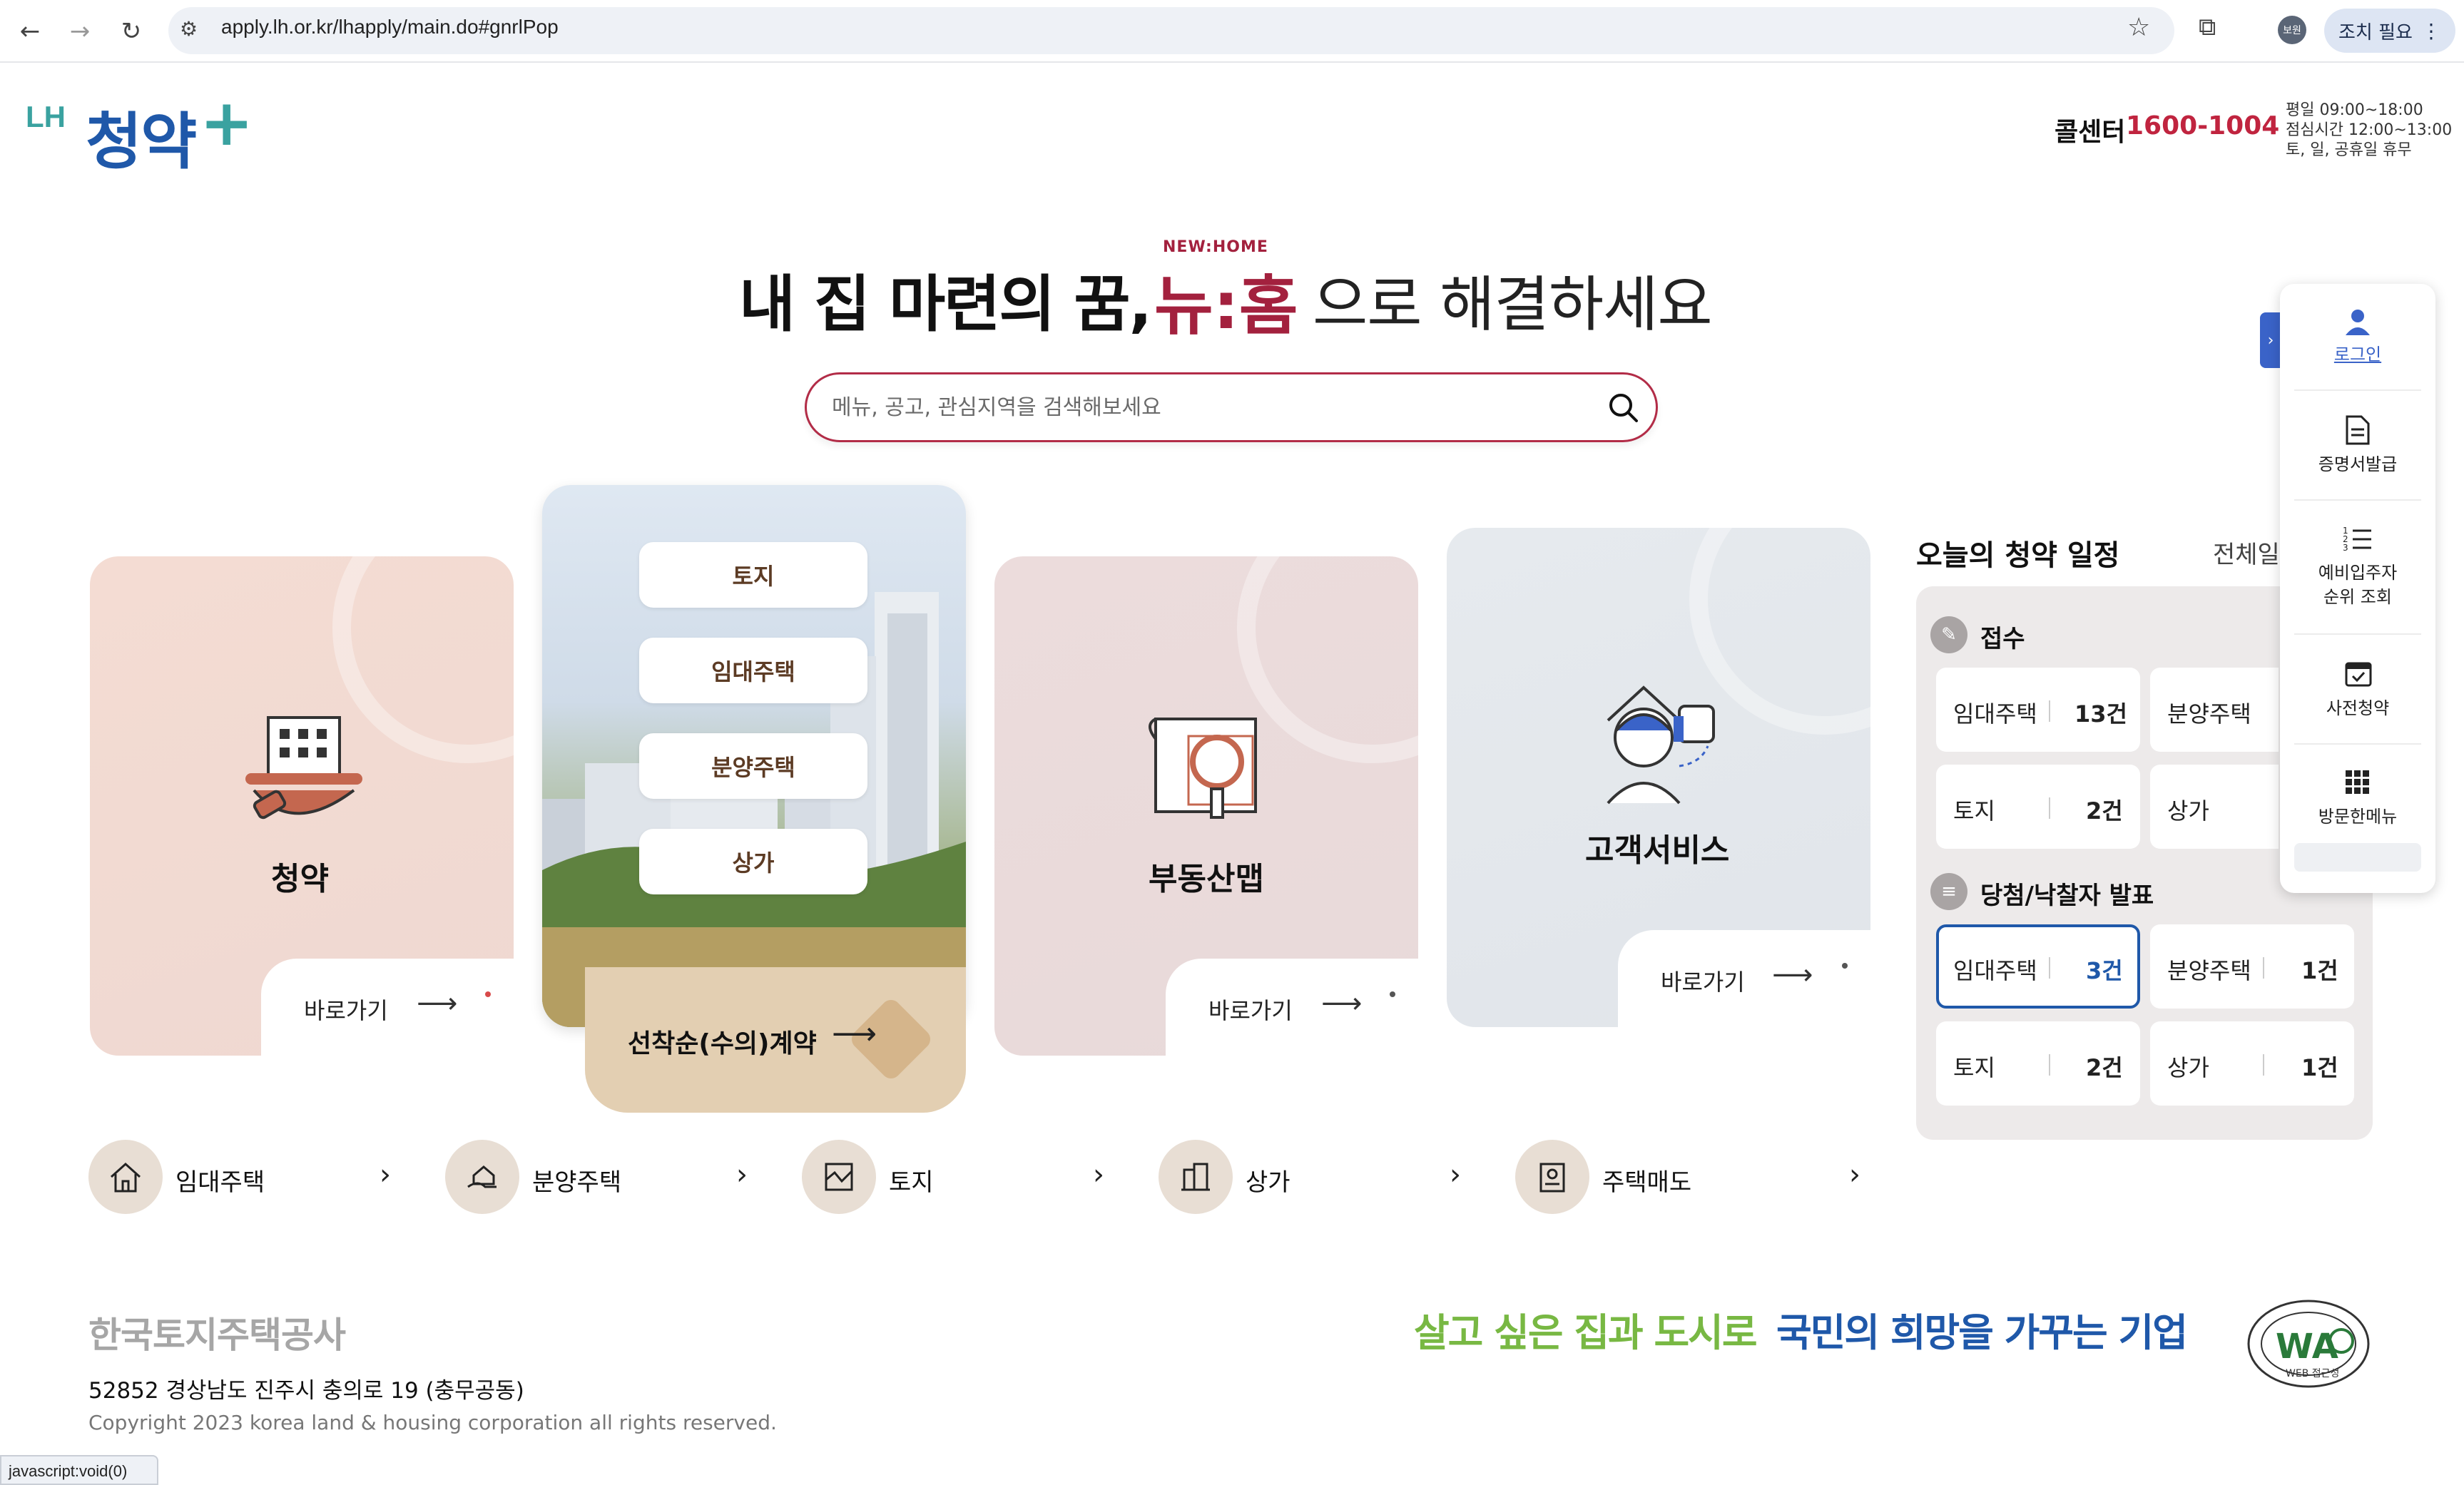  What do you see at coordinates (722, 1043) in the screenshot?
I see `first-come-label: 선착순(수의)계약` at bounding box center [722, 1043].